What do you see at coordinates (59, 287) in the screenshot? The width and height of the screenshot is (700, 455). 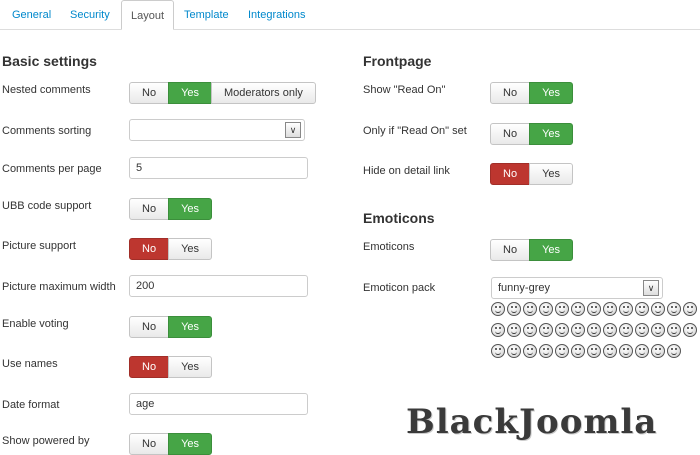 I see `picture-max-width-label: Picture maximum width` at bounding box center [59, 287].